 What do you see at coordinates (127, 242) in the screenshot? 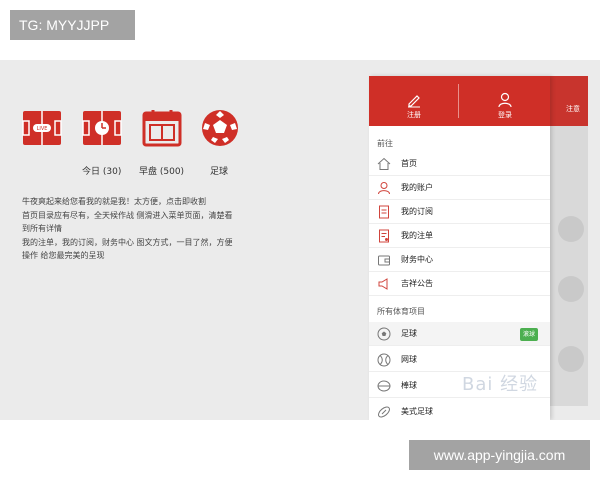
I see `desc-line: 我的注单，我的订阅，财务中心 图文方式，一目了然，方便` at bounding box center [127, 242].